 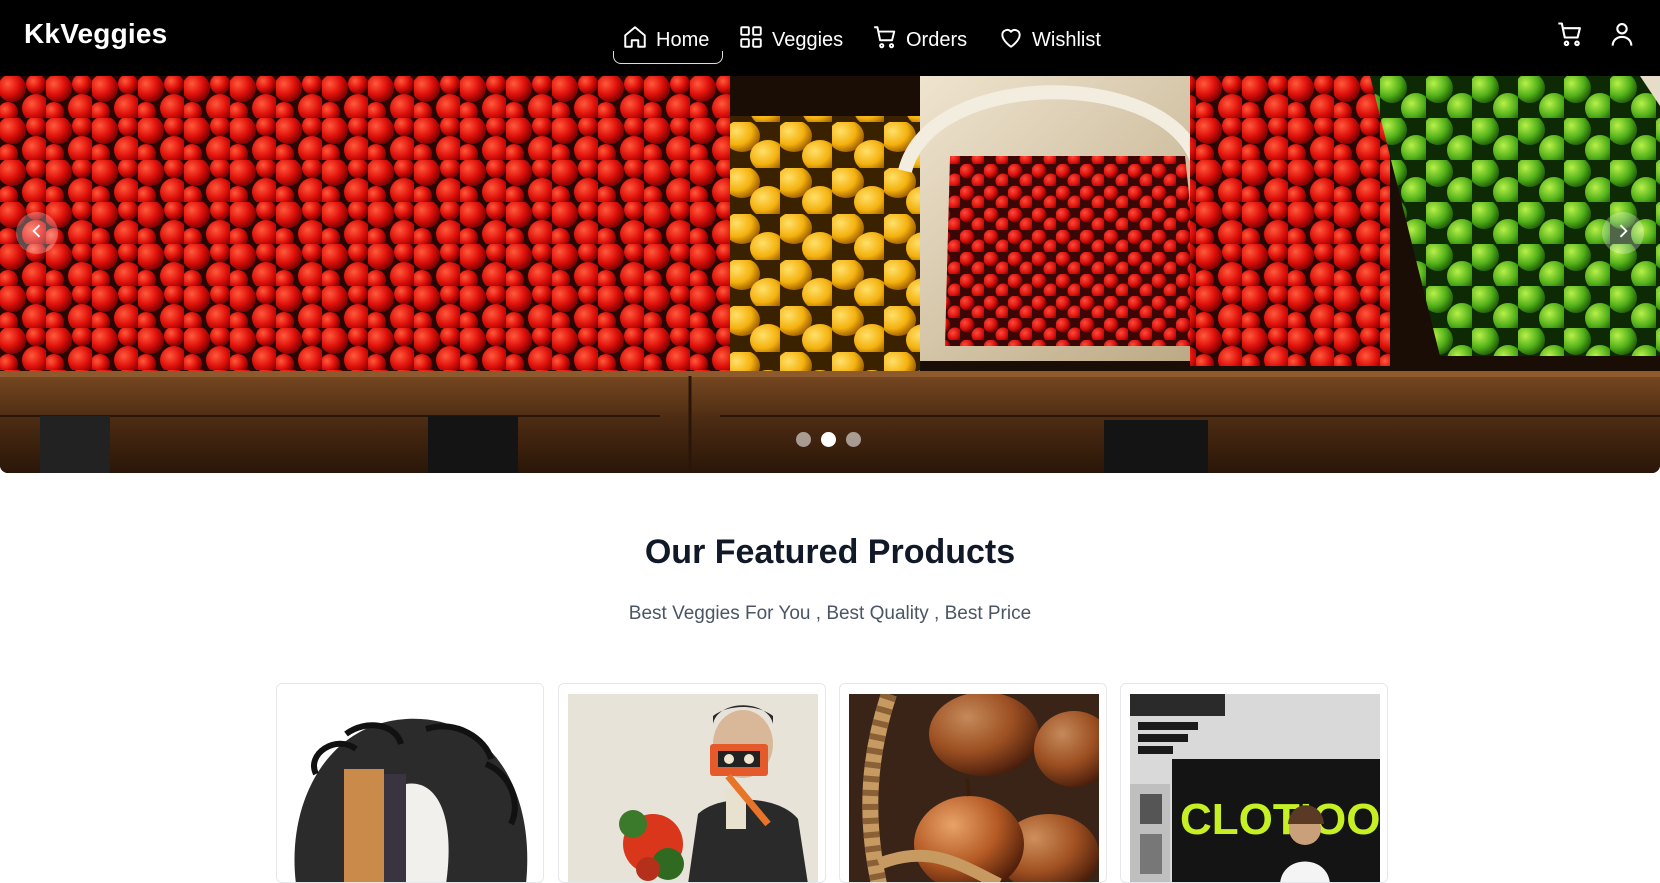 I want to click on nav-veggies: Veggies, so click(x=790, y=40).